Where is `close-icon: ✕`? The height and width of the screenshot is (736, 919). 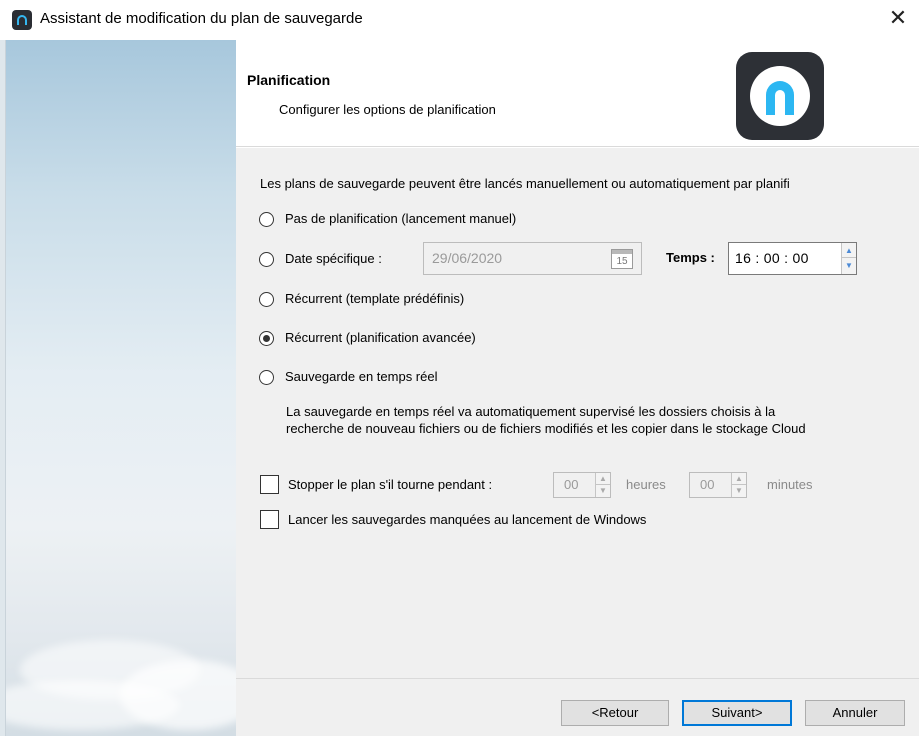
close-icon: ✕ is located at coordinates (898, 19).